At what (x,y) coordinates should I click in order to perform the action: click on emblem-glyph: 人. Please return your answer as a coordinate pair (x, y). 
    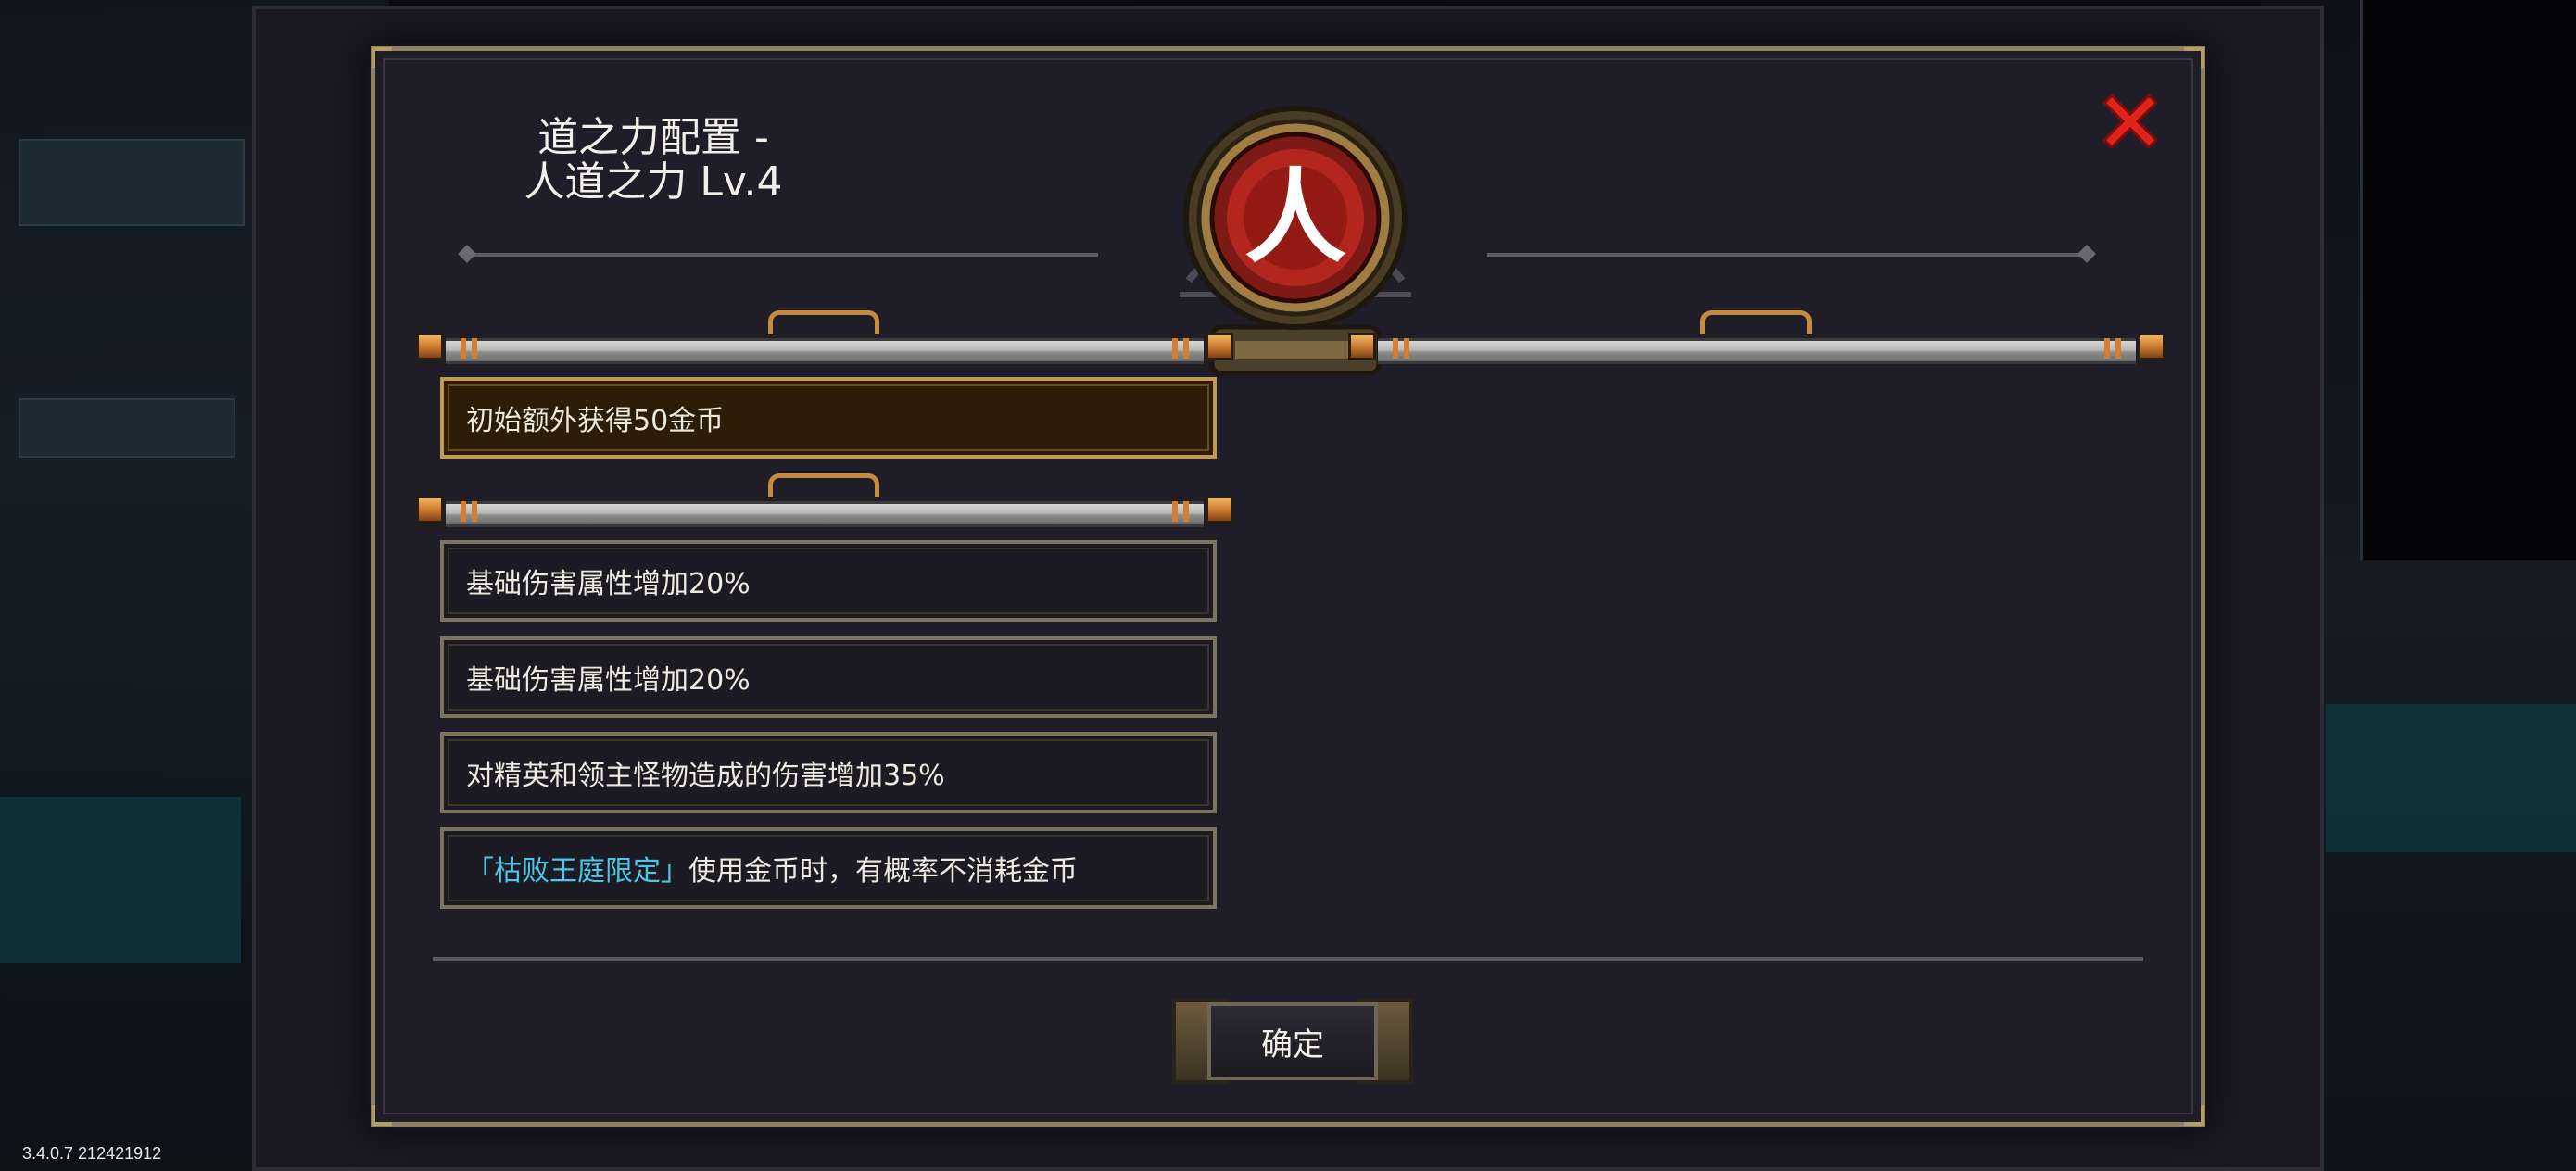
    Looking at the image, I should click on (1295, 218).